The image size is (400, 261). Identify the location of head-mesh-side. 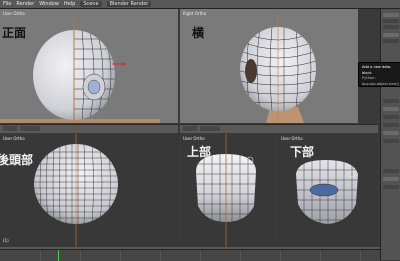
(278, 69).